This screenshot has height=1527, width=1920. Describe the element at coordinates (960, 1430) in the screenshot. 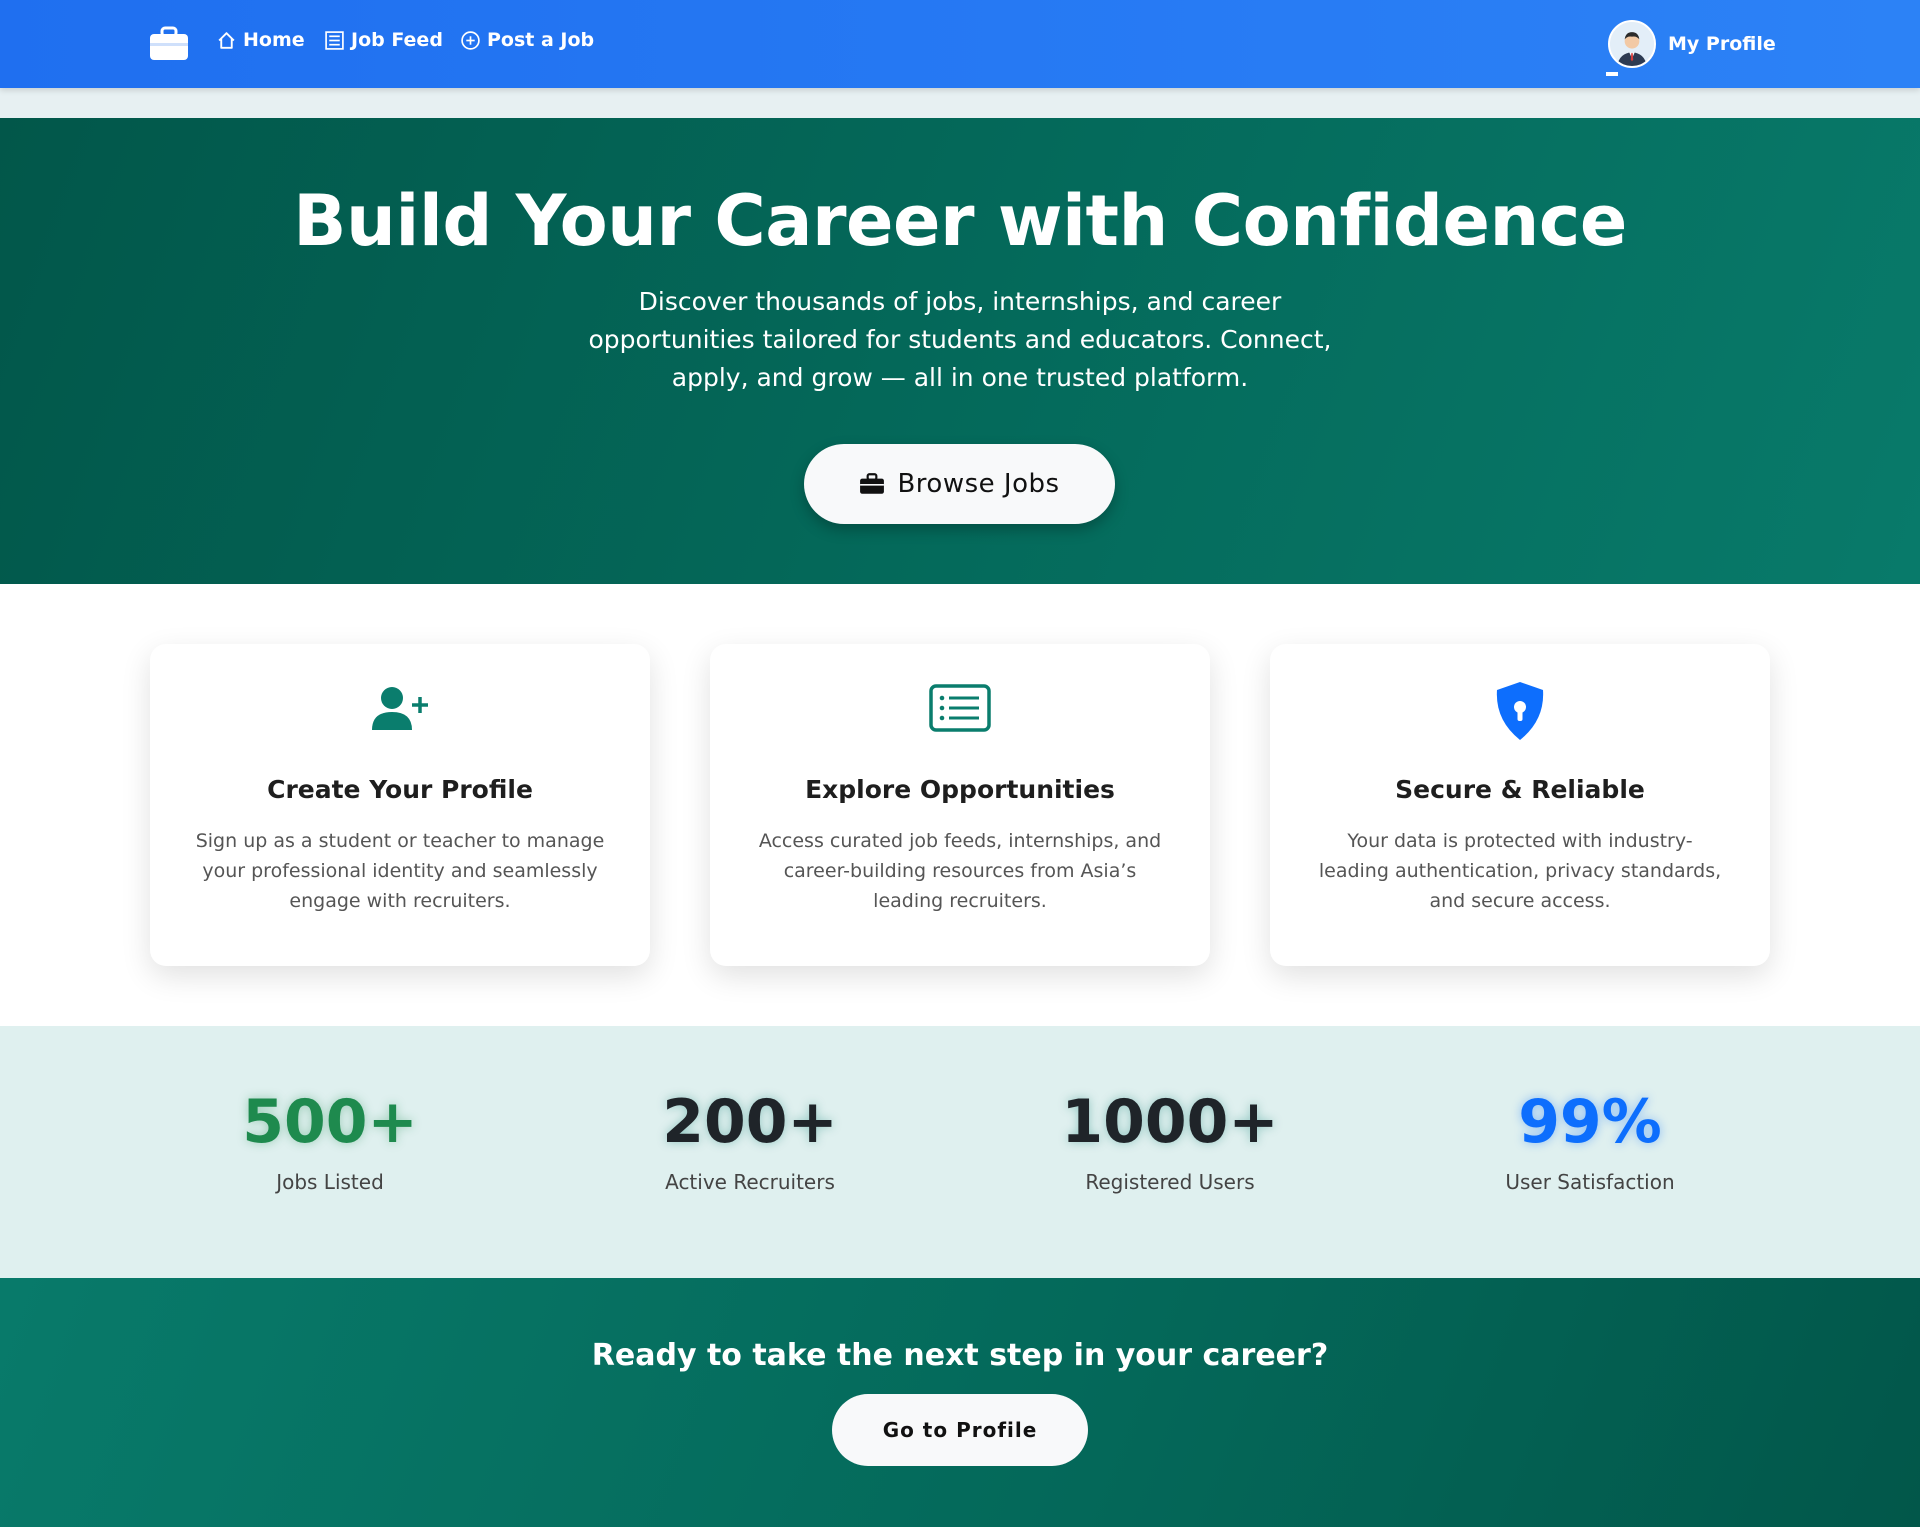

I see `go-to-profile-button: Go to Profile` at that location.